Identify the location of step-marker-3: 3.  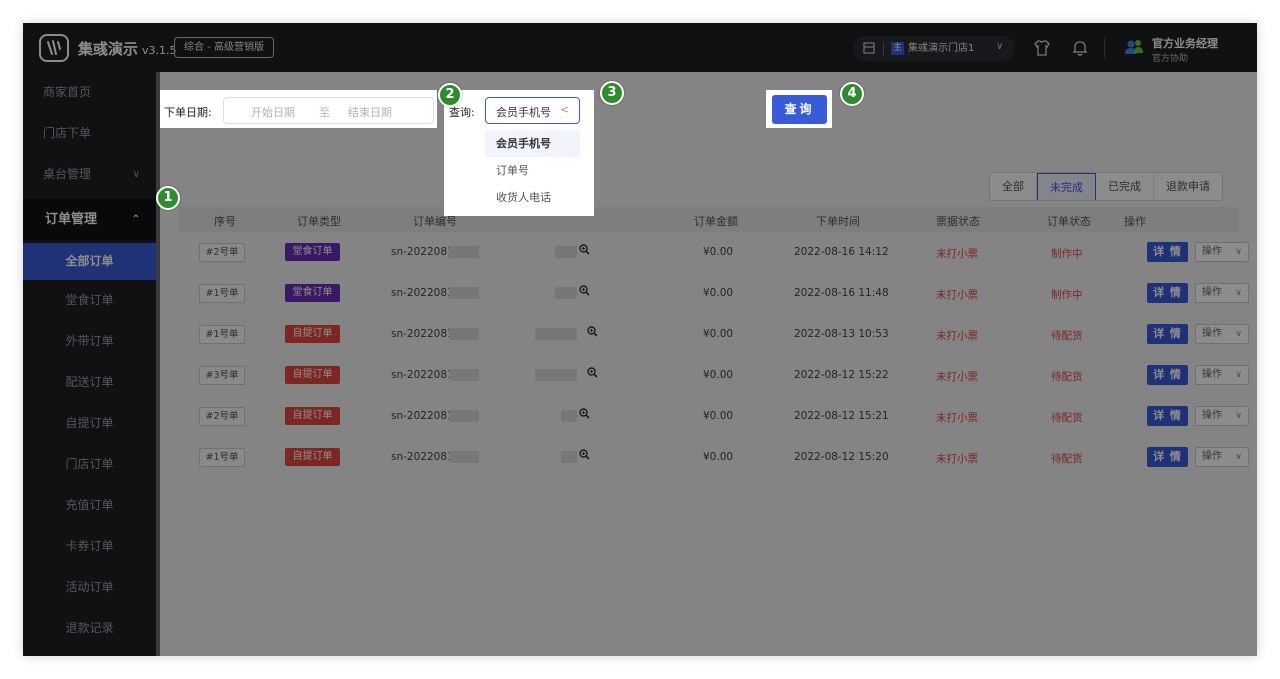
(612, 93).